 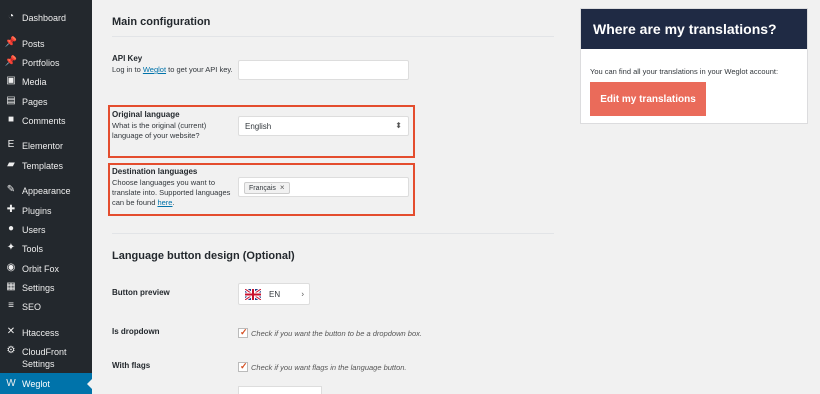 I want to click on sidebar-item-label: Tools, so click(x=33, y=249).